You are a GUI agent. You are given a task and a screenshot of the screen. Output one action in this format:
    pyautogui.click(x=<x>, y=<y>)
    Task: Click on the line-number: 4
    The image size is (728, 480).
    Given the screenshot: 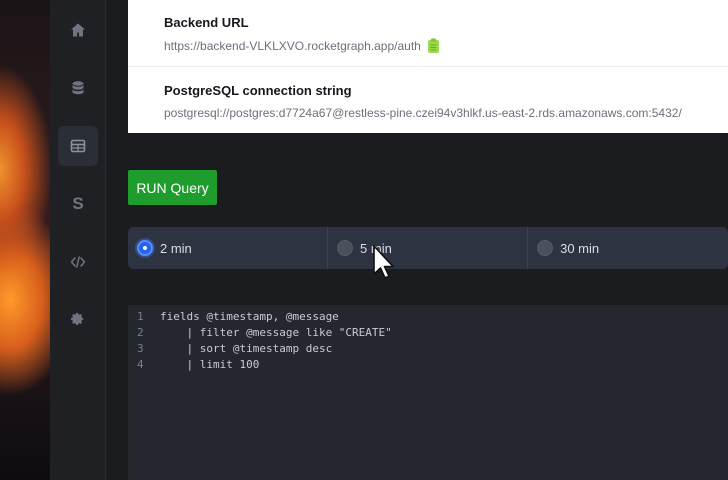 What is the action you would take?
    pyautogui.click(x=140, y=364)
    